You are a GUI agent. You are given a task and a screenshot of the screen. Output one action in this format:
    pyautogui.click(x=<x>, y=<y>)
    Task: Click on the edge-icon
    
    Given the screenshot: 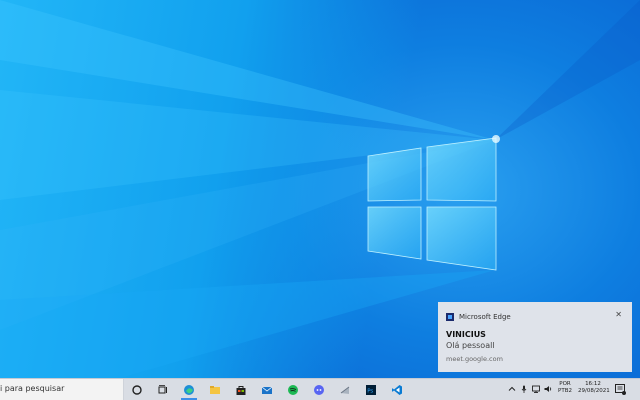 What is the action you would take?
    pyautogui.click(x=189, y=389)
    